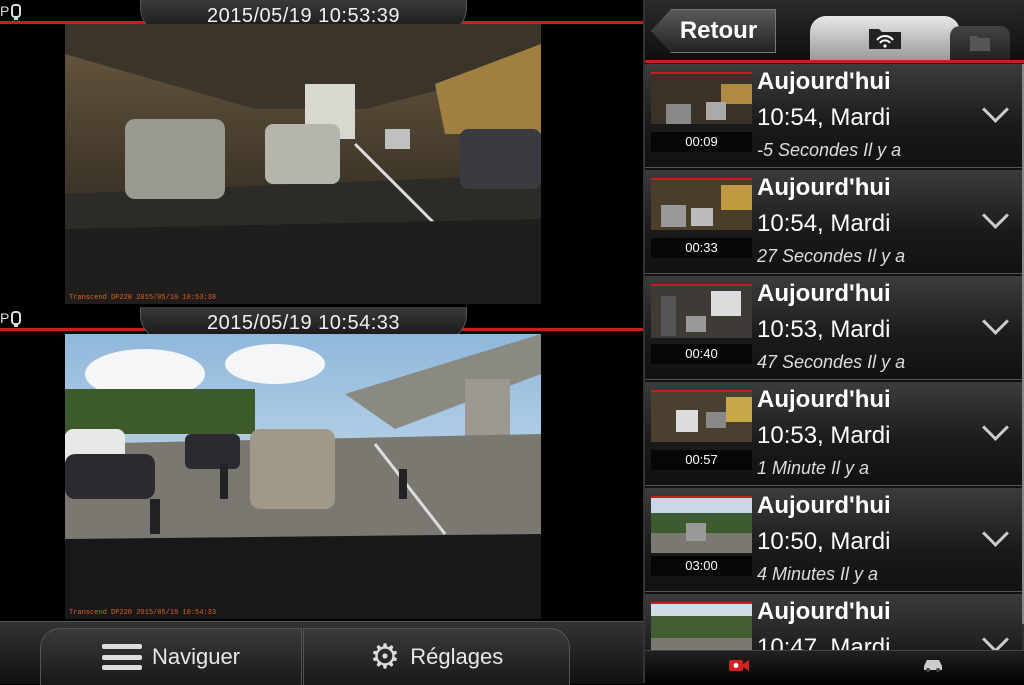  I want to click on car-icon, so click(933, 667).